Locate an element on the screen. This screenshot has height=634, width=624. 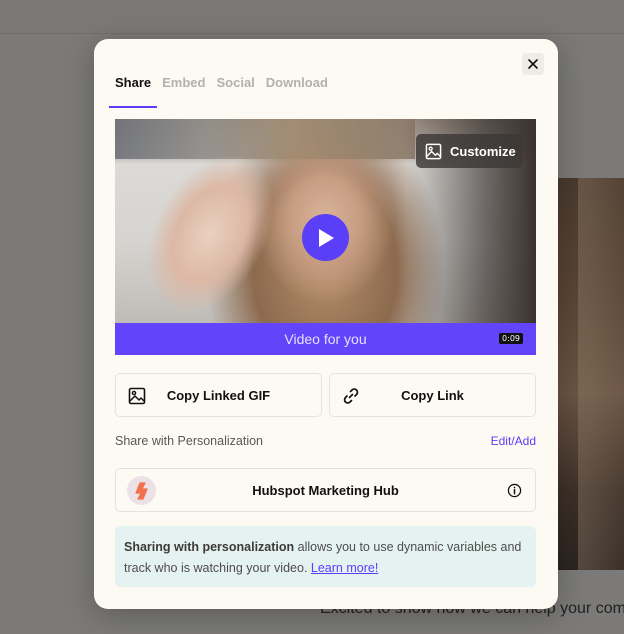
edit-add-link: Edit/Add is located at coordinates (513, 441).